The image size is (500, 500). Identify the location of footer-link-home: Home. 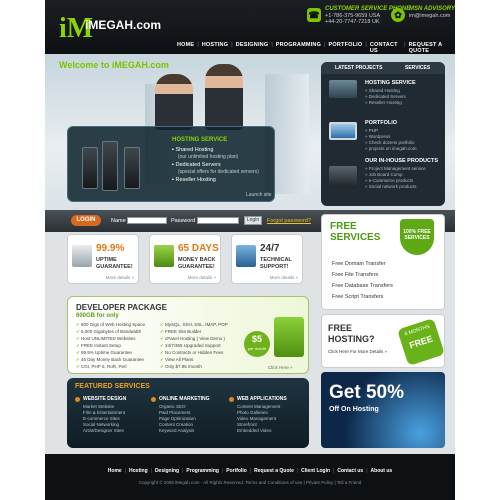
(115, 471).